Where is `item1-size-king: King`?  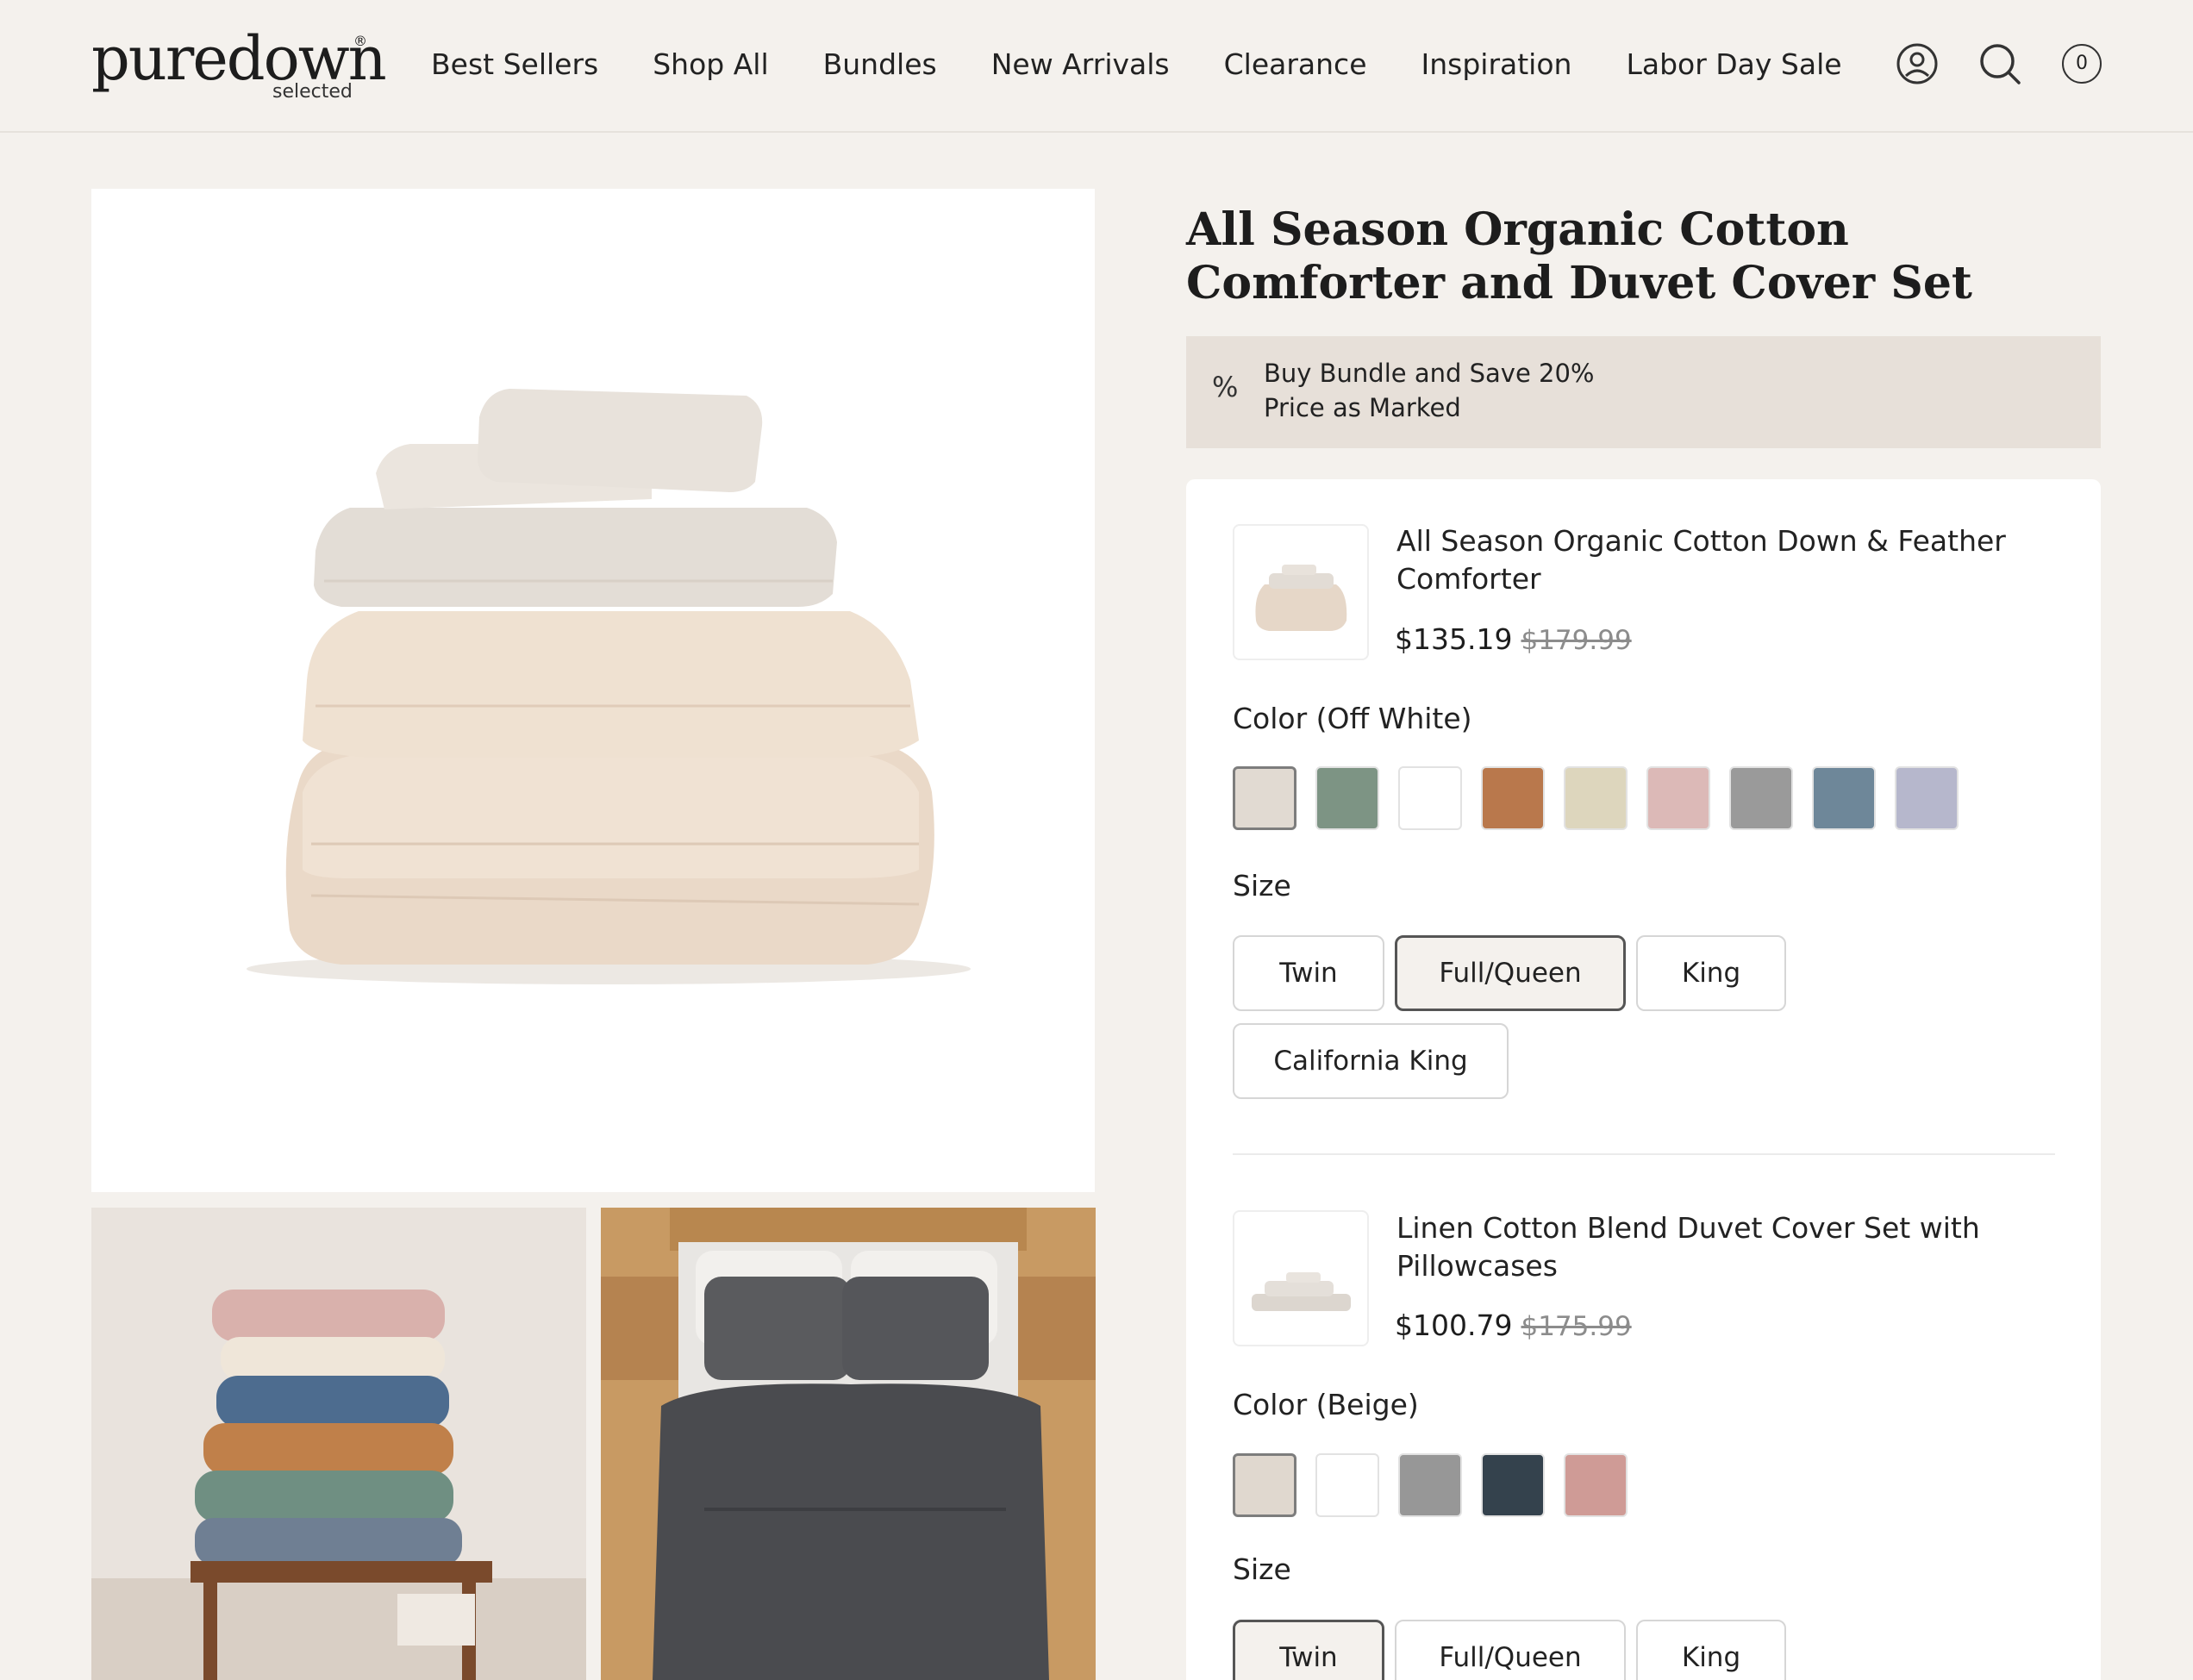
item1-size-king: King is located at coordinates (1711, 973).